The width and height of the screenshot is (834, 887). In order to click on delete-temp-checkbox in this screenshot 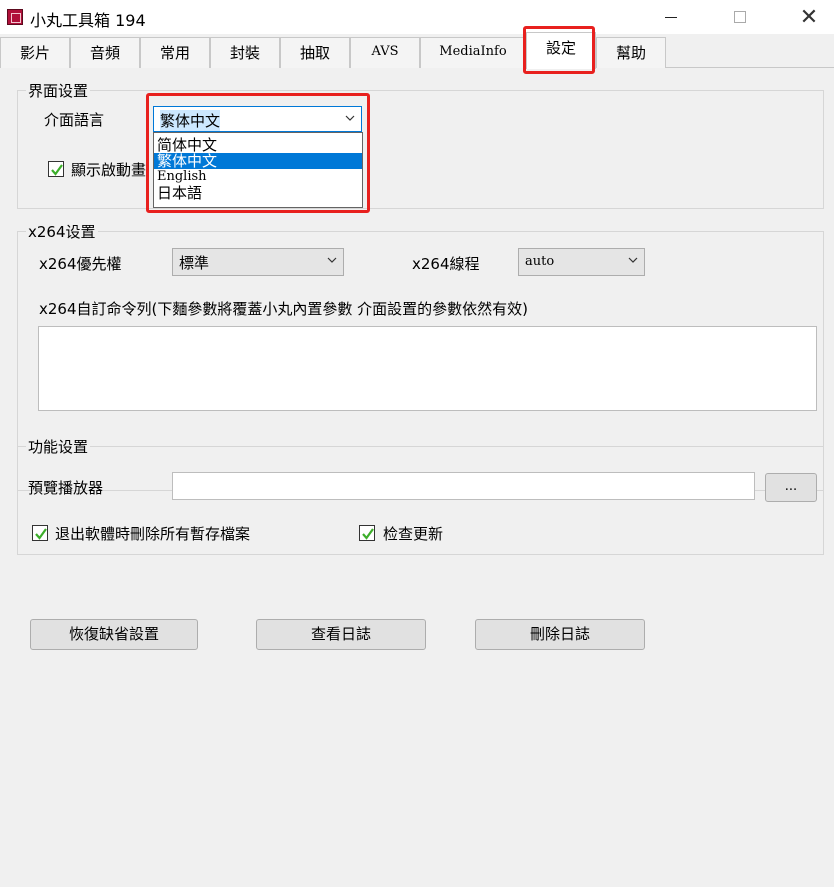, I will do `click(40, 533)`.